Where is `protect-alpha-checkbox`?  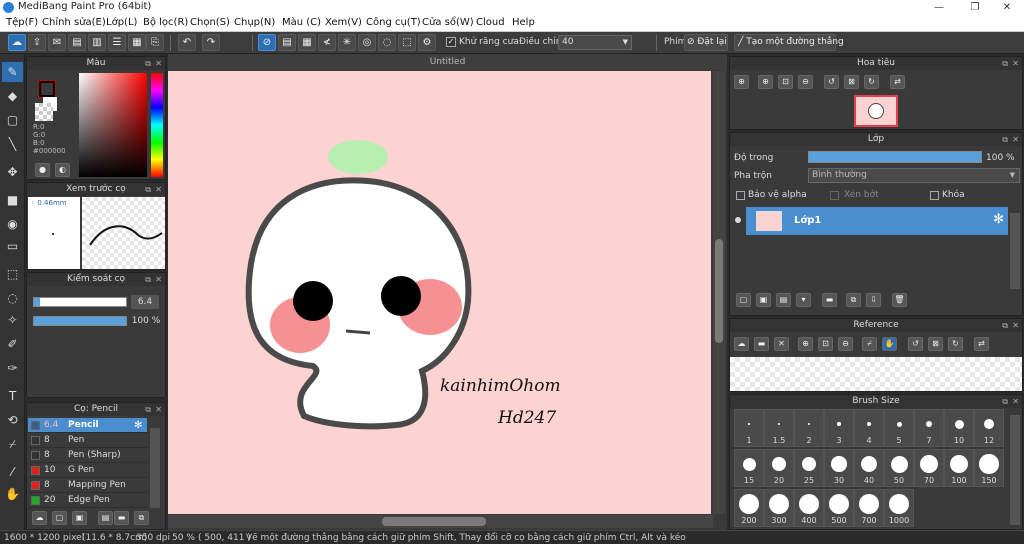 protect-alpha-checkbox is located at coordinates (740, 195).